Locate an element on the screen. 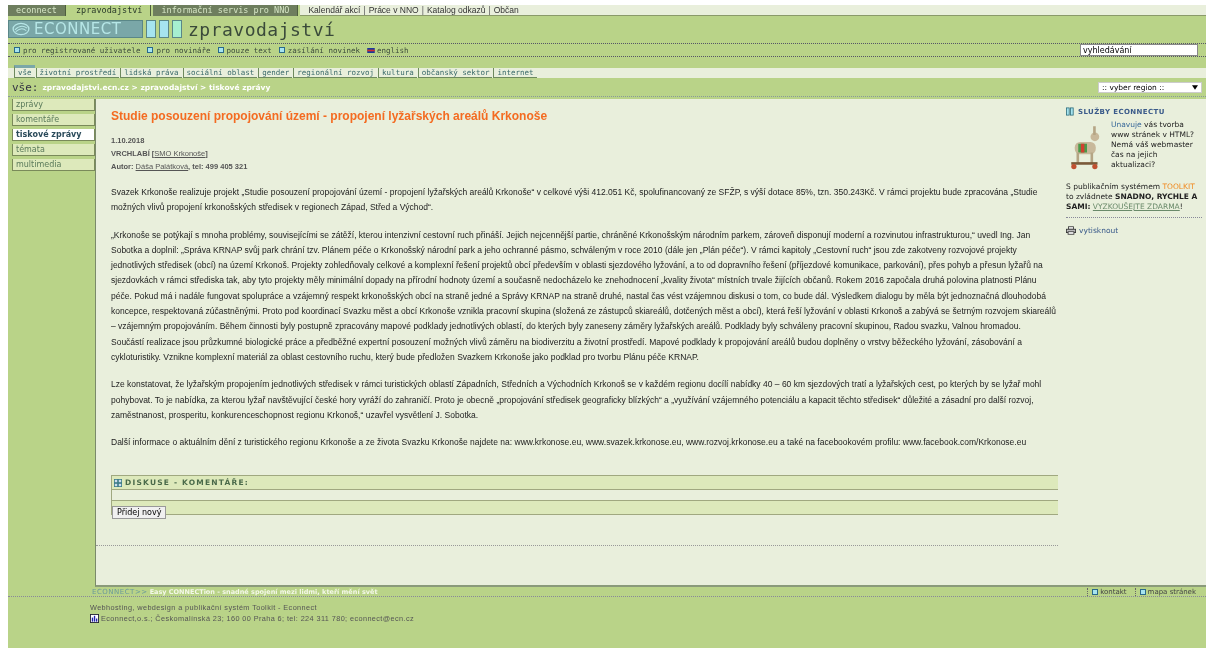  top-link: Katalog odkazů is located at coordinates (456, 10).